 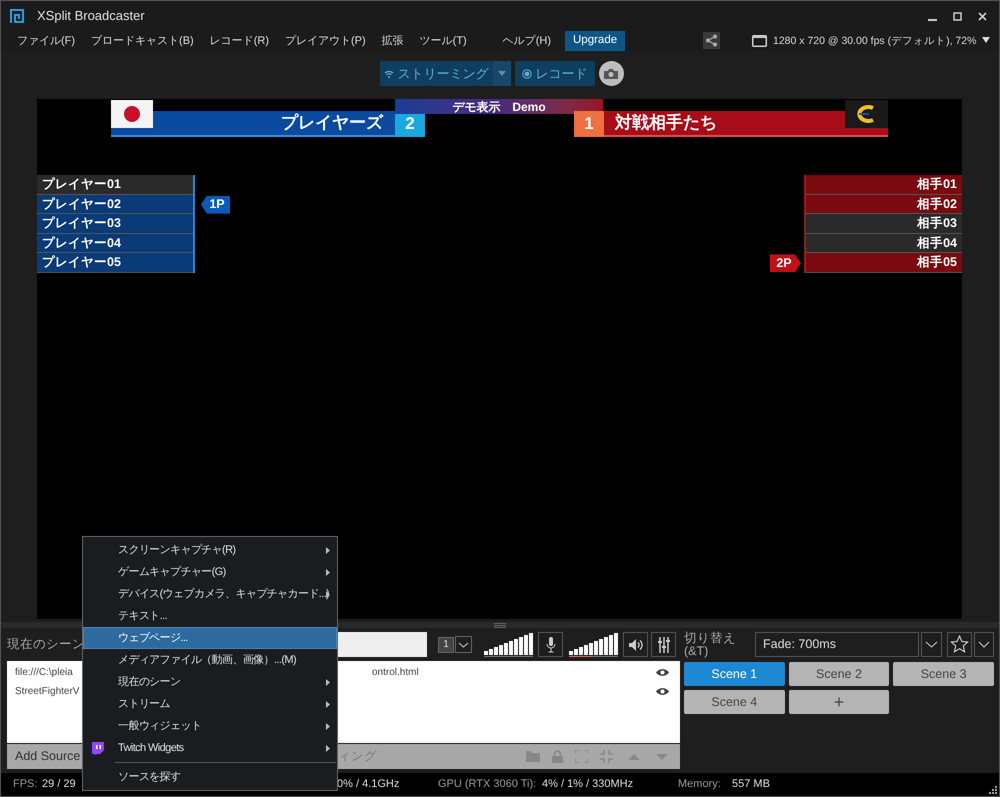 I want to click on fps-value: 29 / 29, so click(x=59, y=784).